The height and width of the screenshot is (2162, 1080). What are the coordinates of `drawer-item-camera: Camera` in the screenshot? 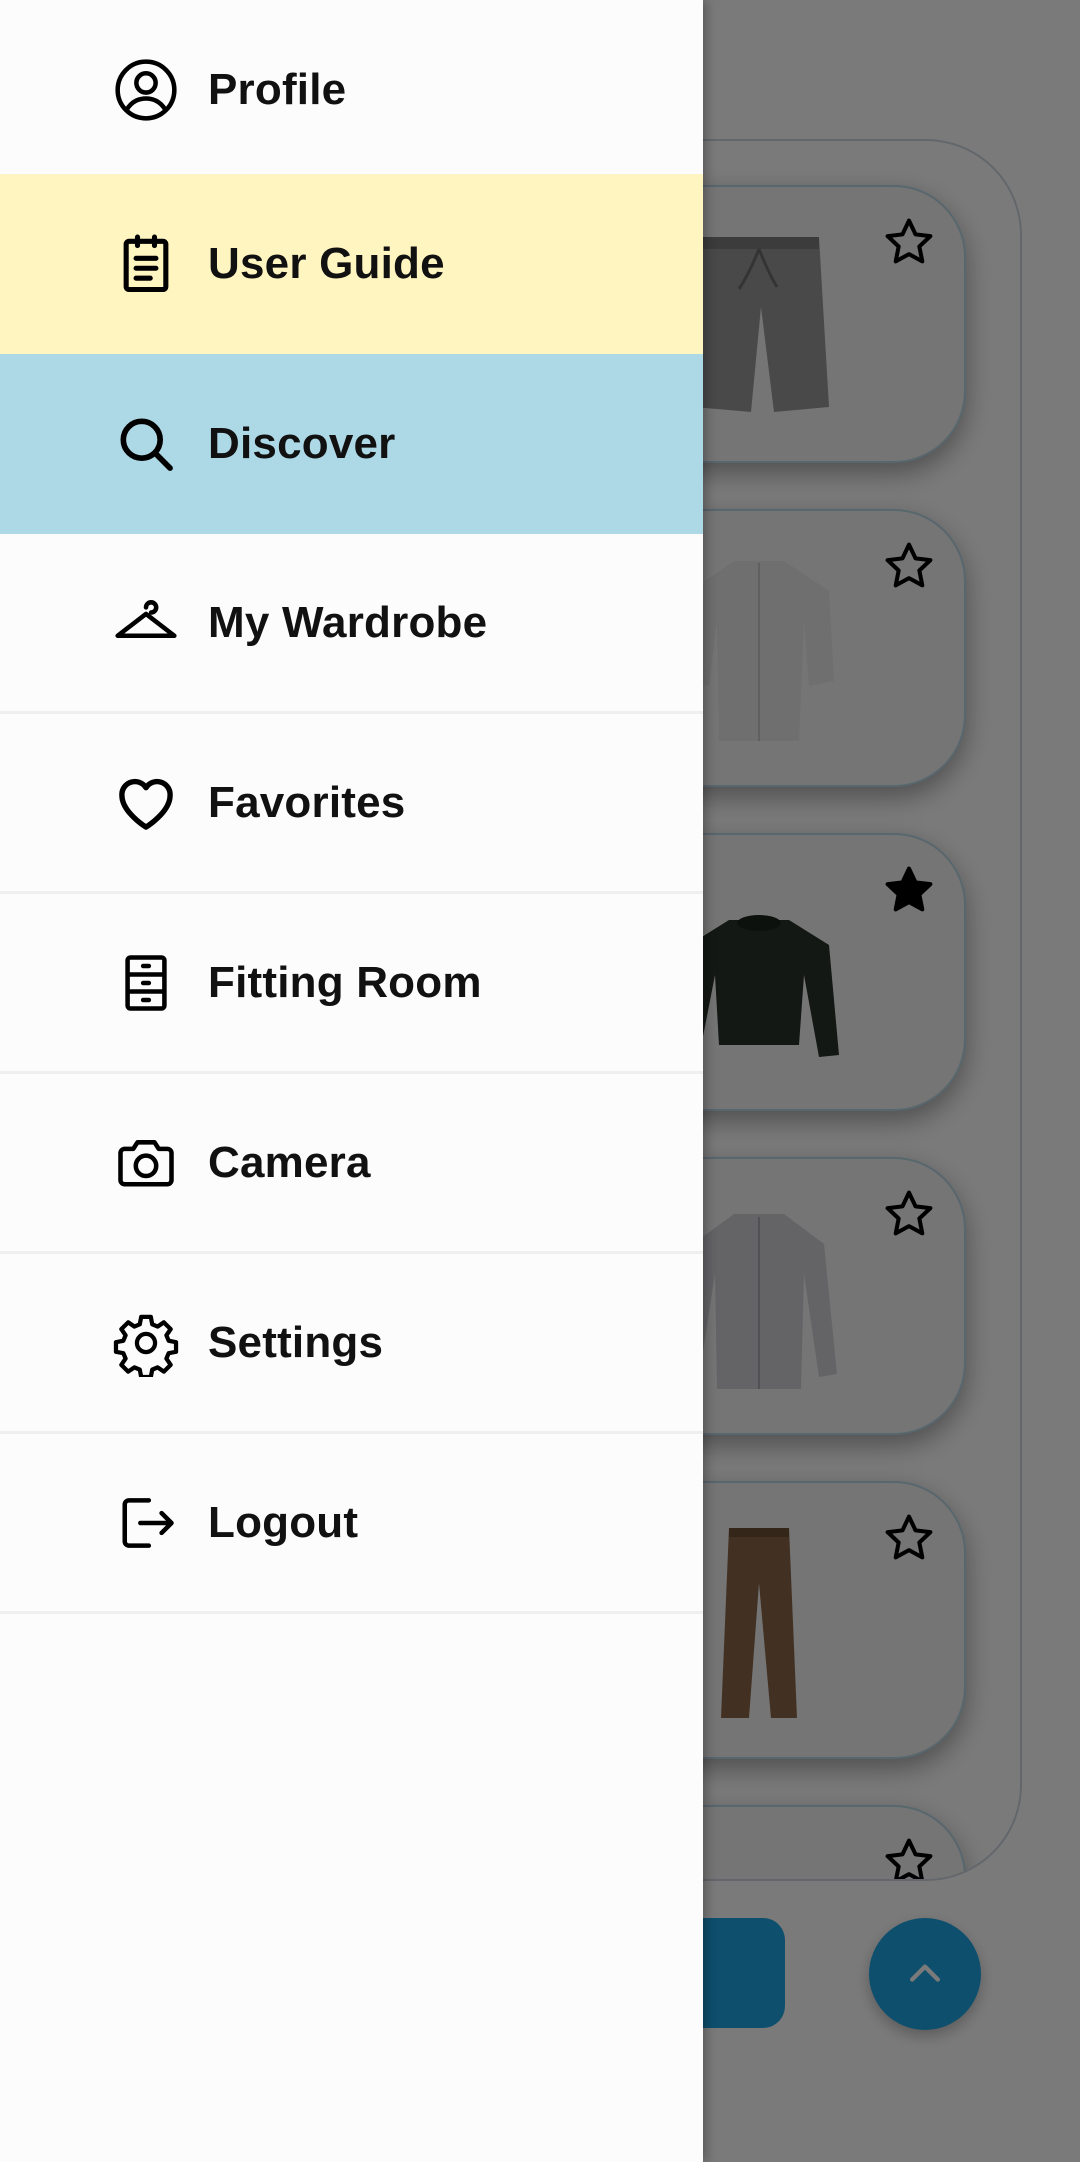 It's located at (351, 1164).